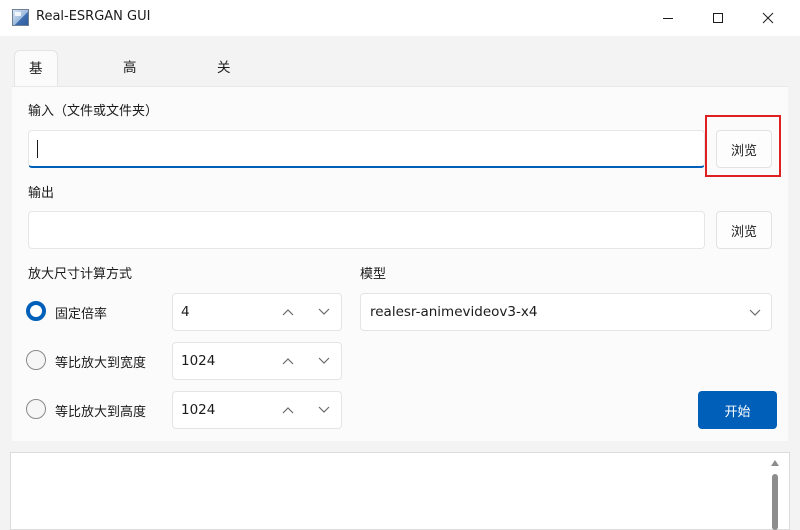  I want to click on log-output-area, so click(400, 491).